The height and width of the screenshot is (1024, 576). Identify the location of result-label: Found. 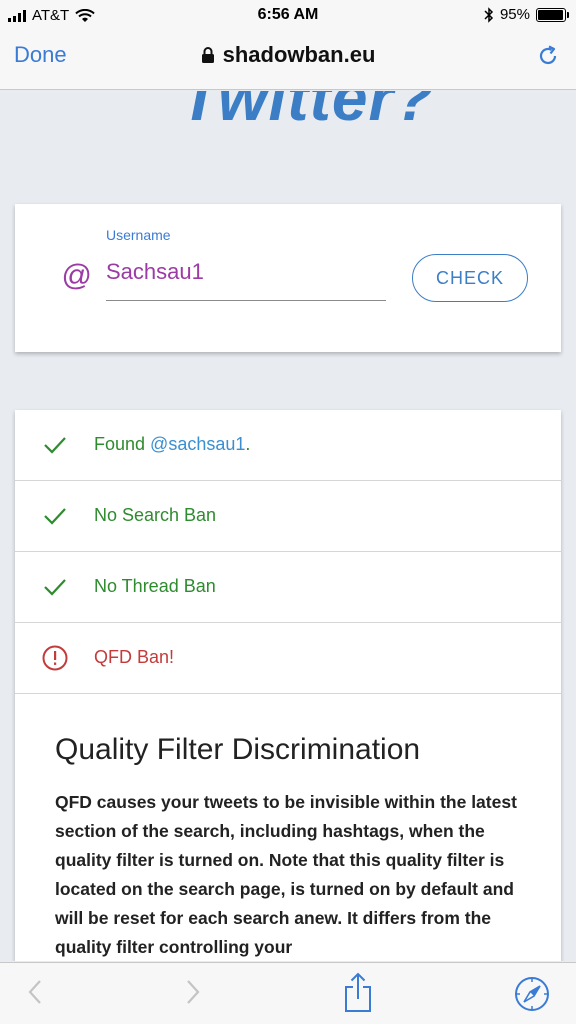
(122, 444).